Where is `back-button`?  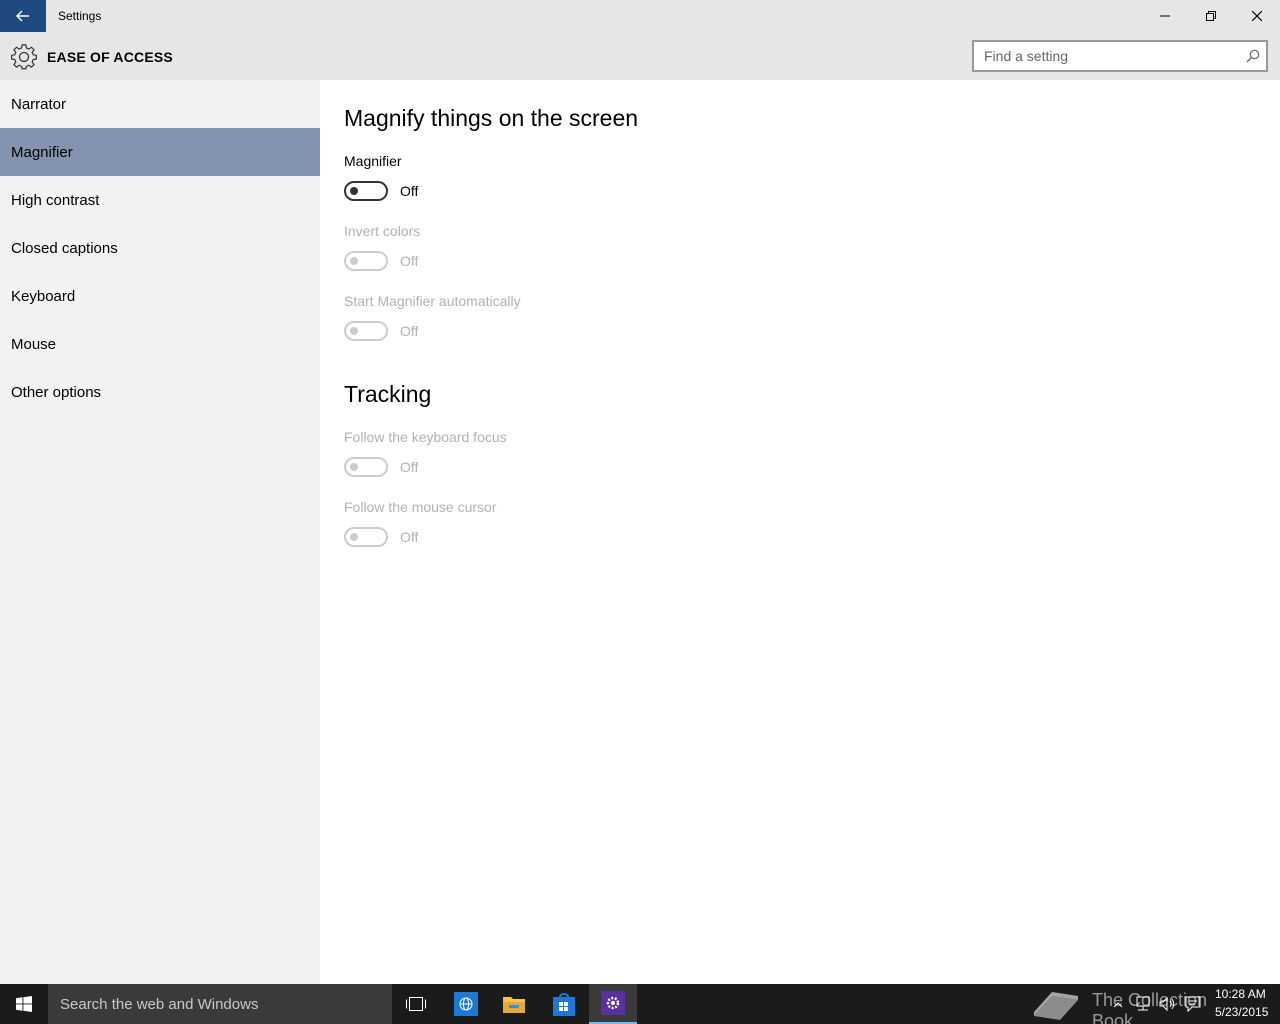
back-button is located at coordinates (23, 16).